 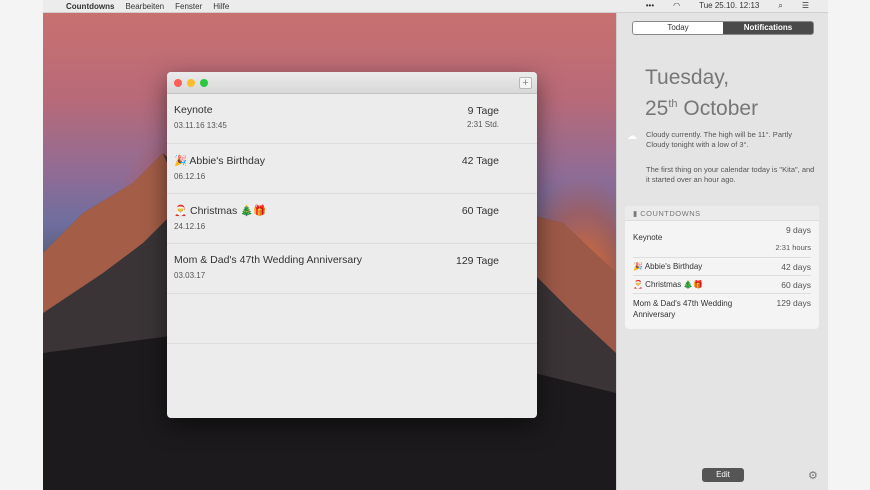 I want to click on menu-app: Countdowns, so click(x=90, y=6).